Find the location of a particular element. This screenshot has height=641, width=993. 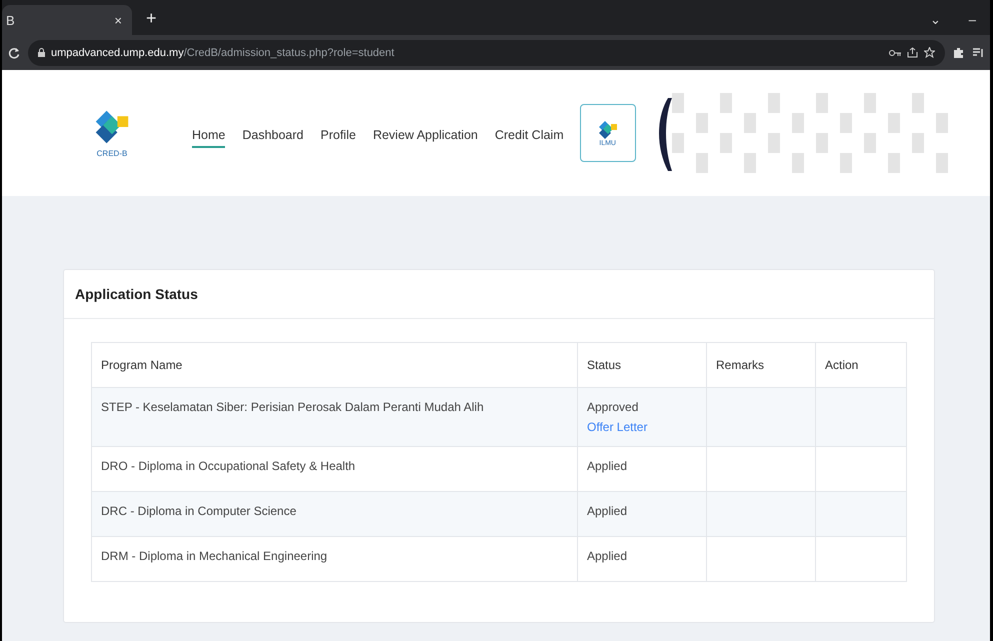

tab-title: B is located at coordinates (10, 20).